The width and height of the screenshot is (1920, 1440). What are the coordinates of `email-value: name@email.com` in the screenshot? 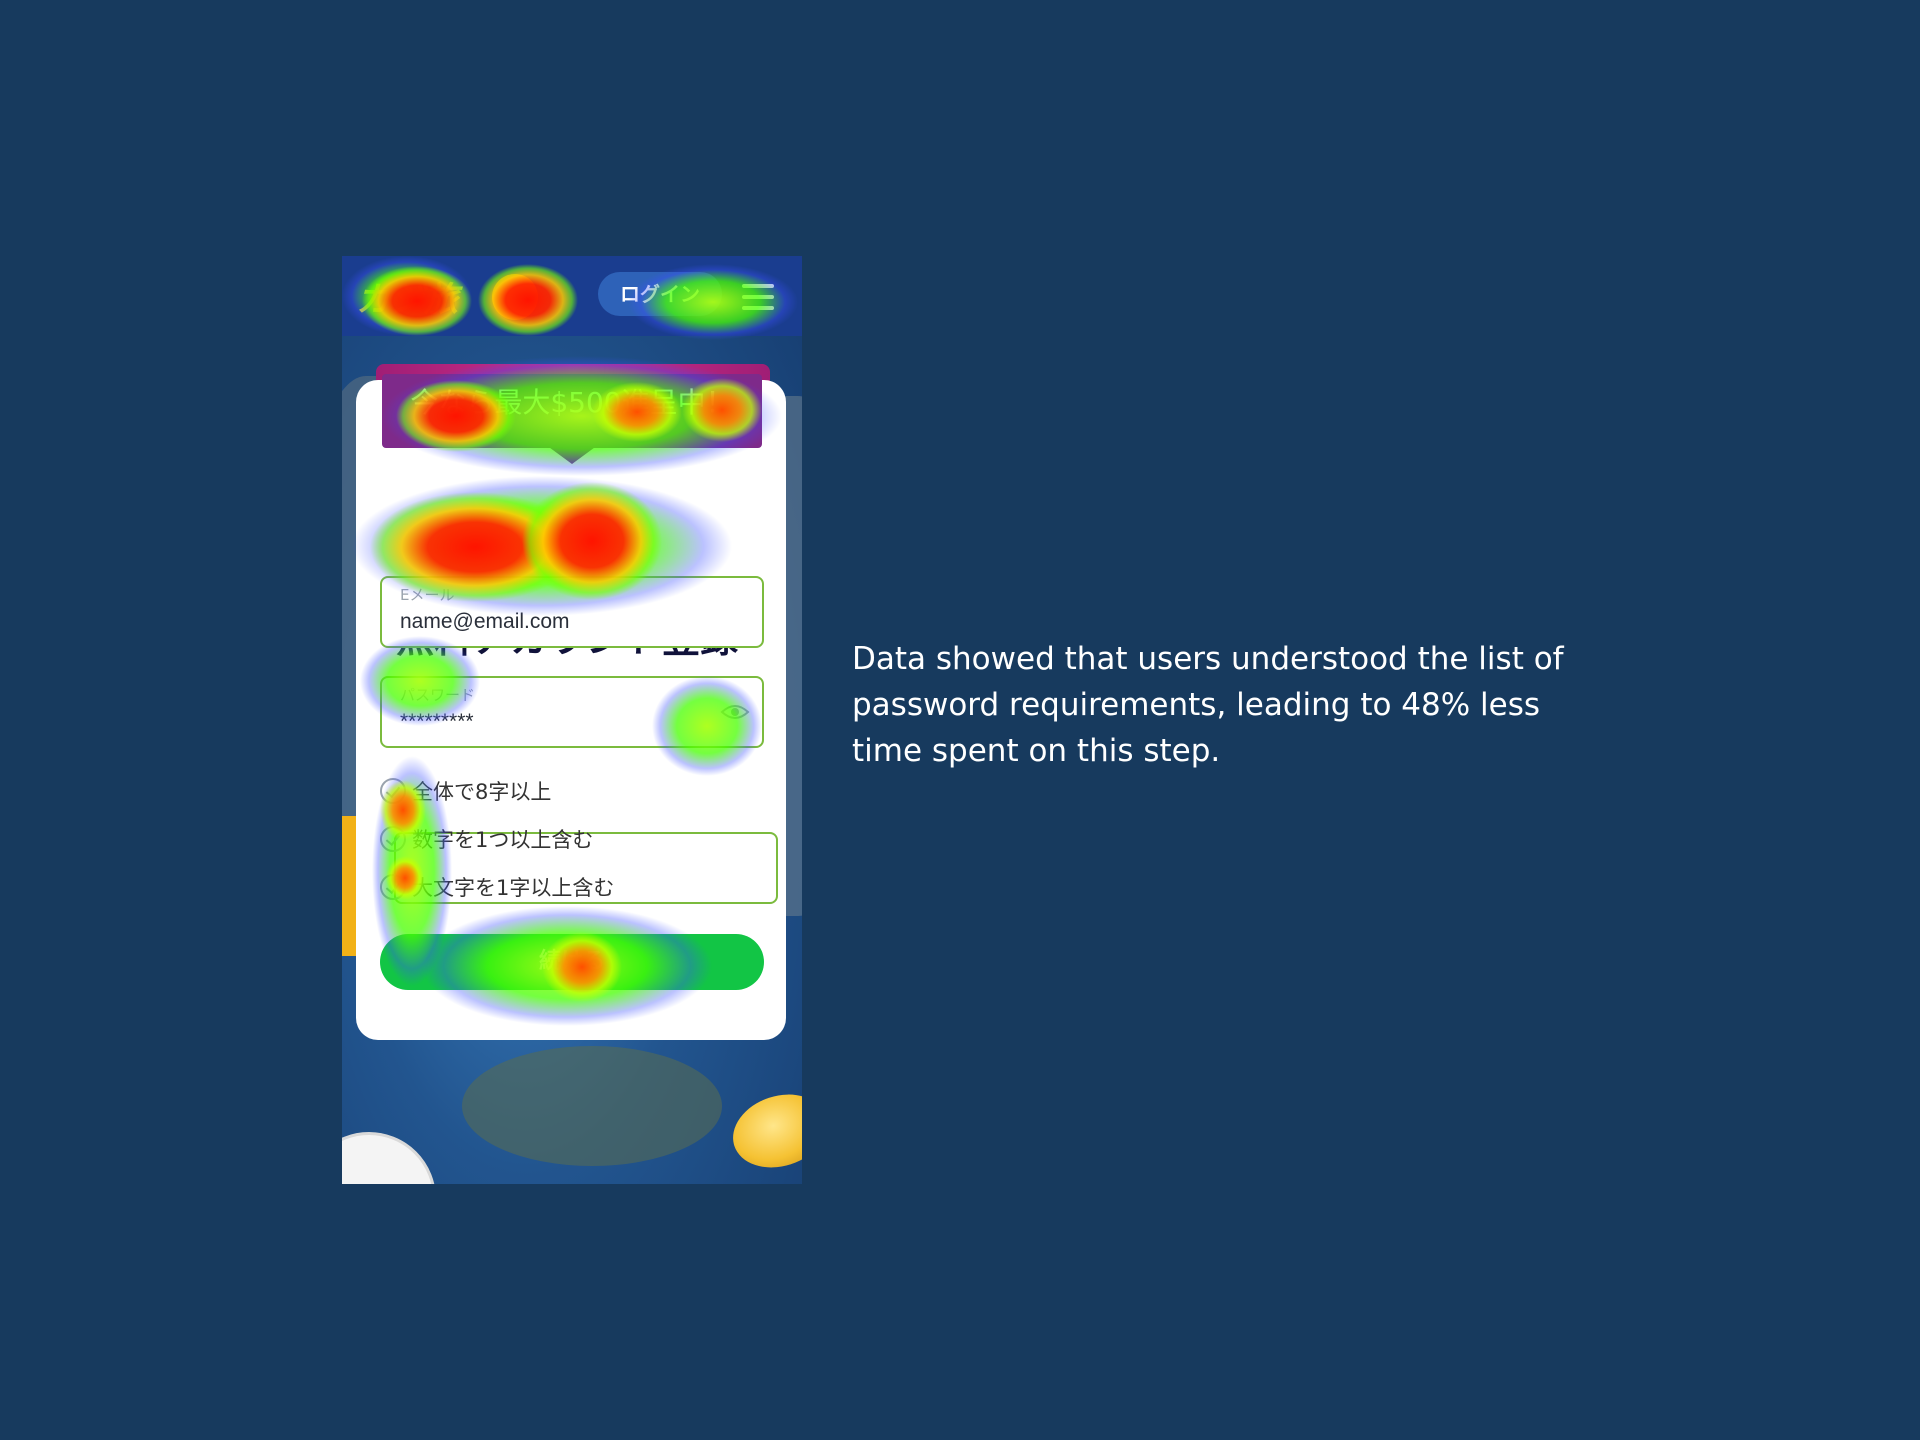 It's located at (485, 621).